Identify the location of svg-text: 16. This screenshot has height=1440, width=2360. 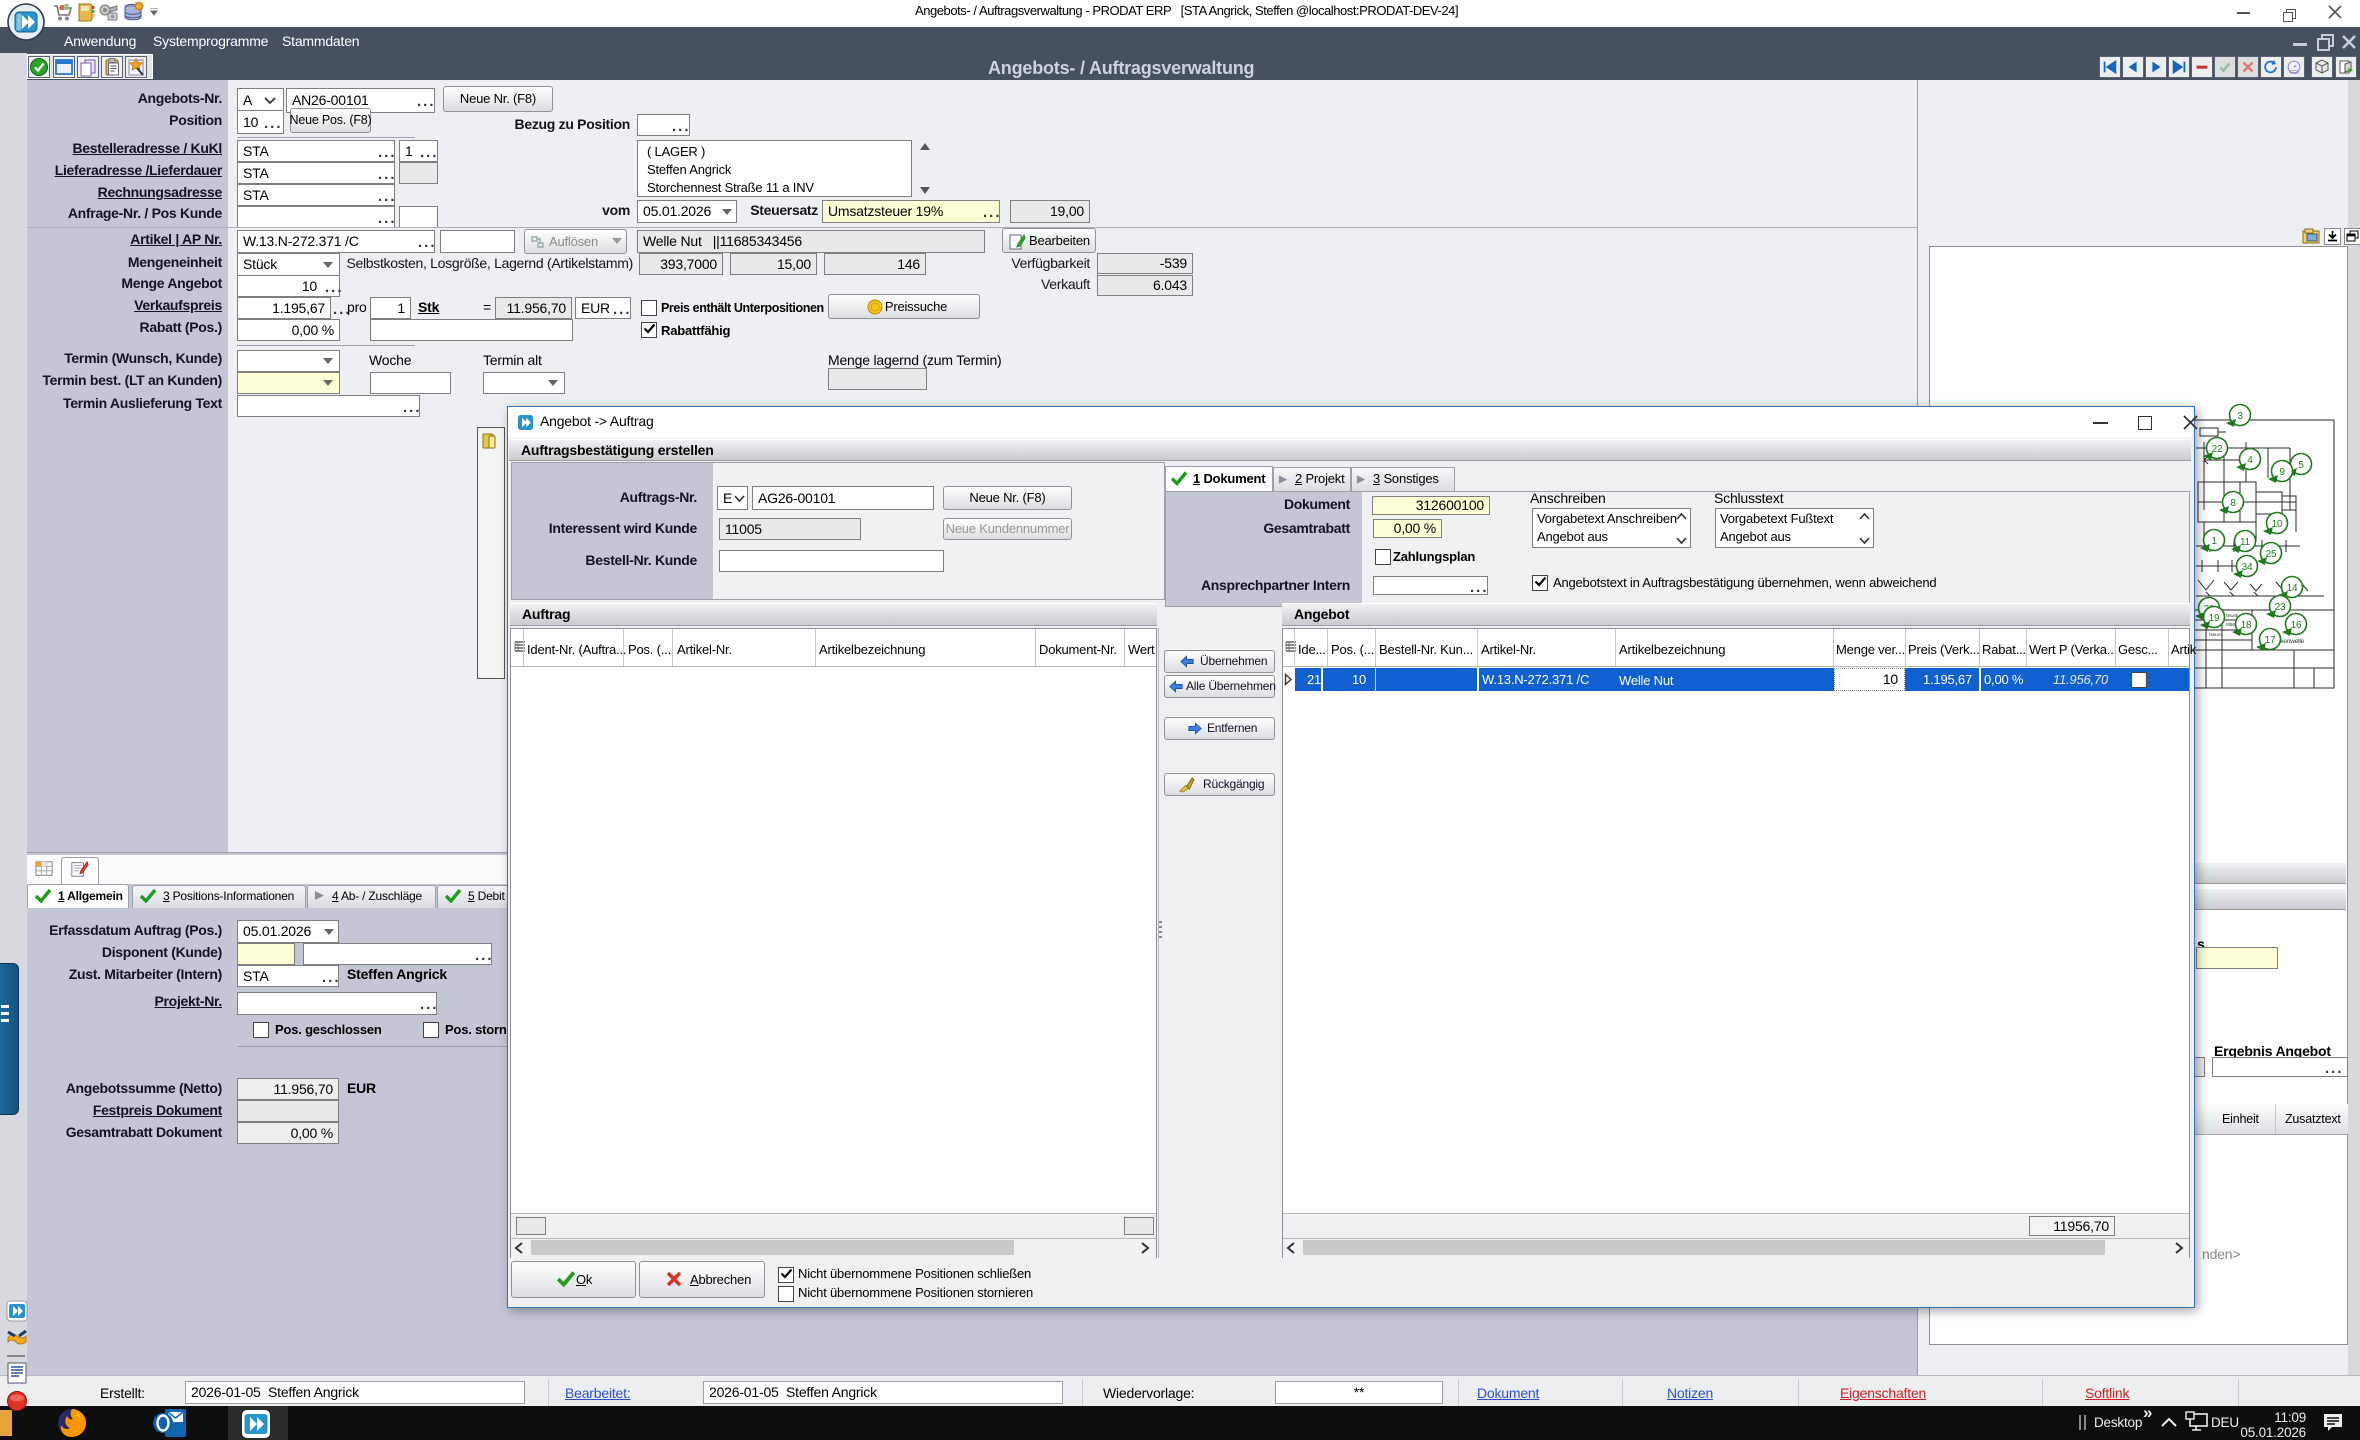
(2296, 625).